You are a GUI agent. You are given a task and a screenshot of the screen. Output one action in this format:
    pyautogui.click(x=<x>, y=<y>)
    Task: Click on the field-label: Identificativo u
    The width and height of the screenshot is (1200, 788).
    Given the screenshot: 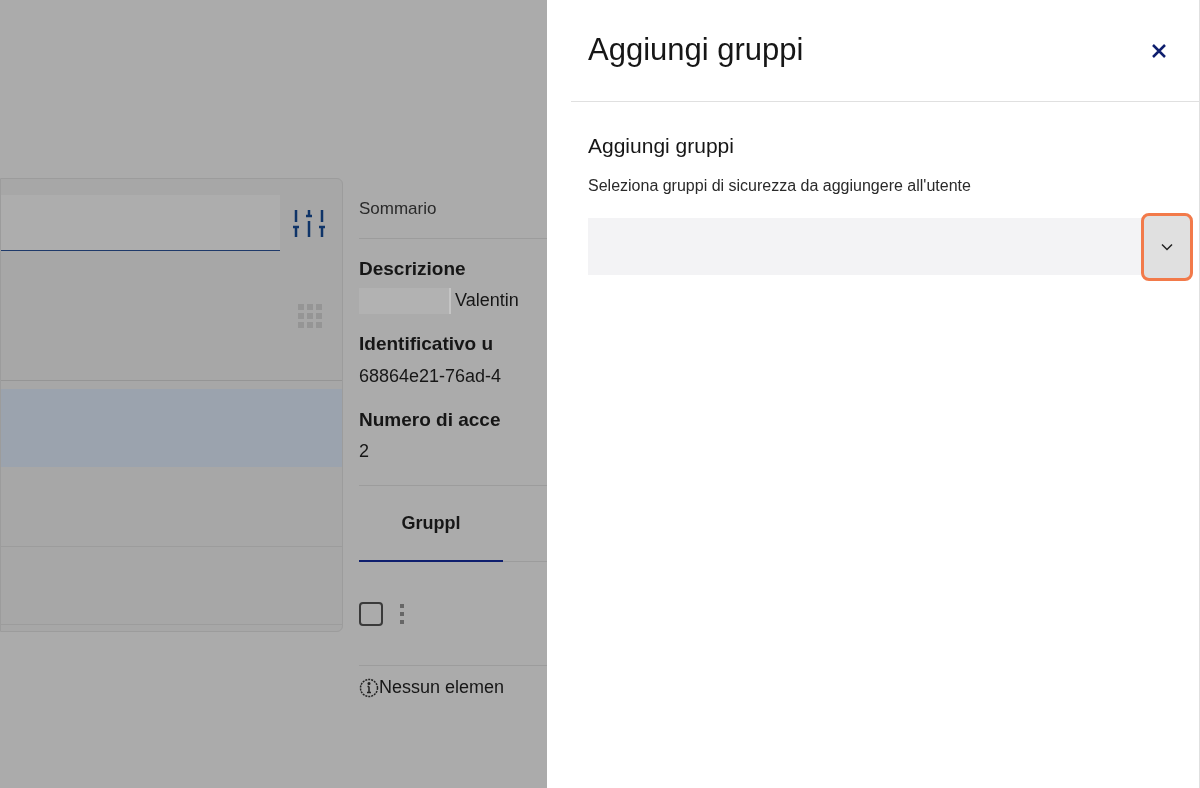 What is the action you would take?
    pyautogui.click(x=427, y=344)
    